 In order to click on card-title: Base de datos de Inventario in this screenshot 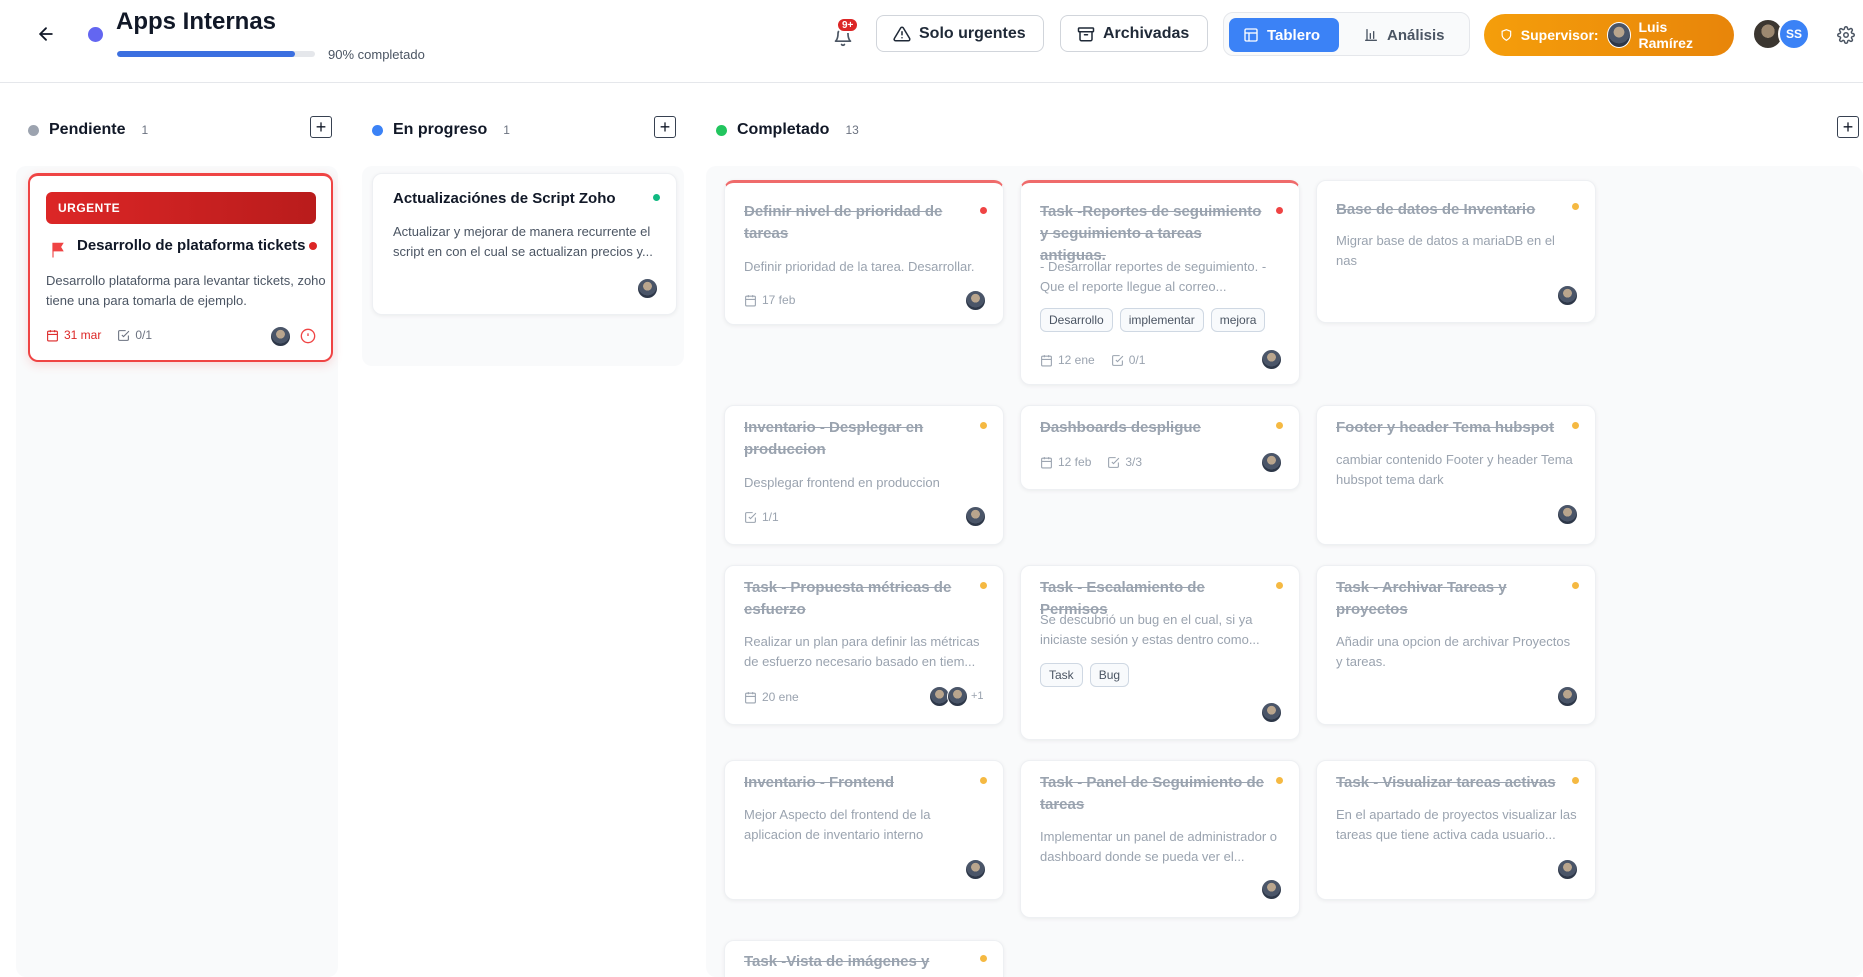, I will do `click(1436, 209)`.